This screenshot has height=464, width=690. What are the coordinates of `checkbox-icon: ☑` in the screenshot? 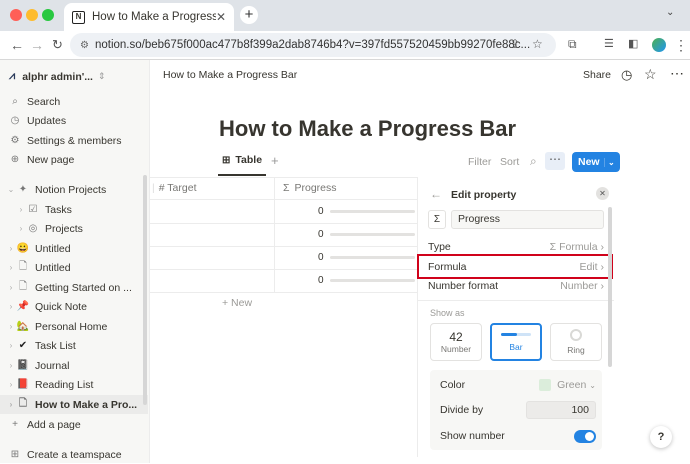 It's located at (33, 209).